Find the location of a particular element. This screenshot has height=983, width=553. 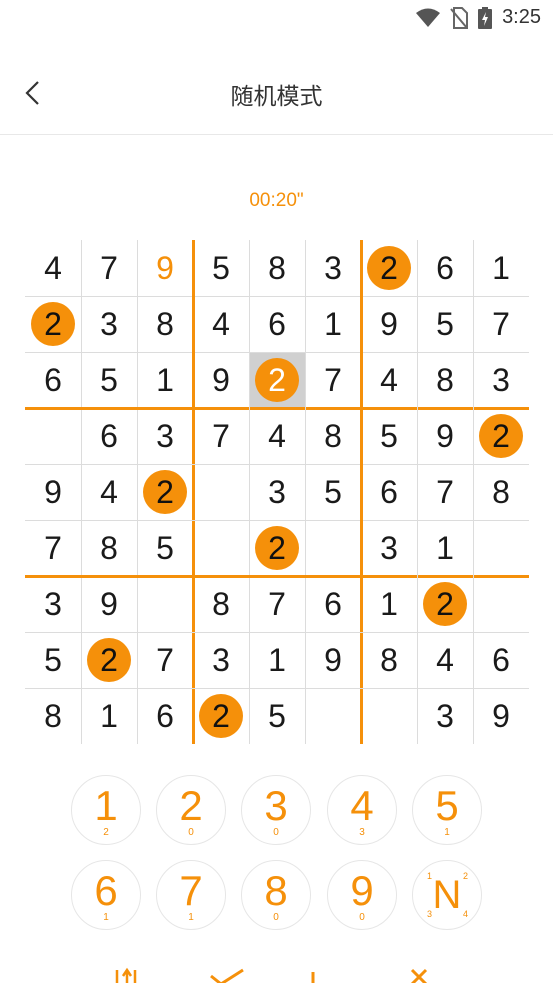

note-mode-key: N1 2 3 4 is located at coordinates (447, 895).